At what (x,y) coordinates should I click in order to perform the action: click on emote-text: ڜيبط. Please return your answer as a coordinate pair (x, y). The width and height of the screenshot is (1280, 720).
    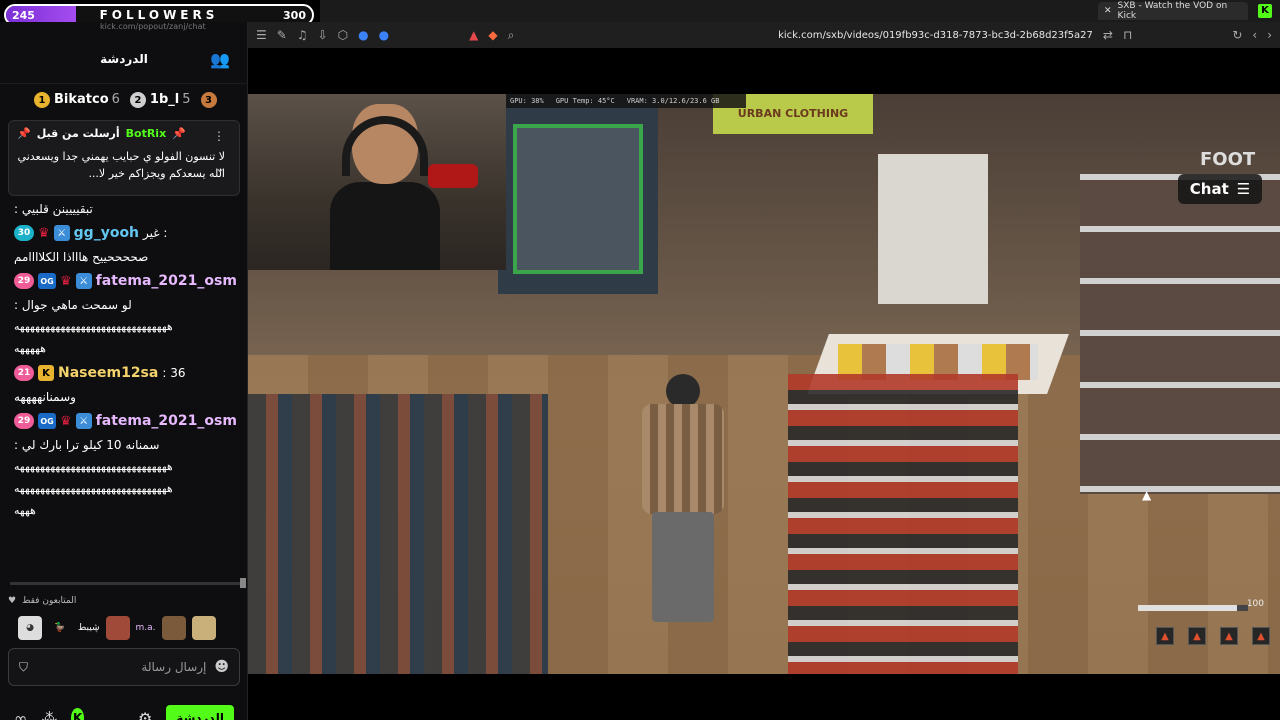
    Looking at the image, I should click on (89, 628).